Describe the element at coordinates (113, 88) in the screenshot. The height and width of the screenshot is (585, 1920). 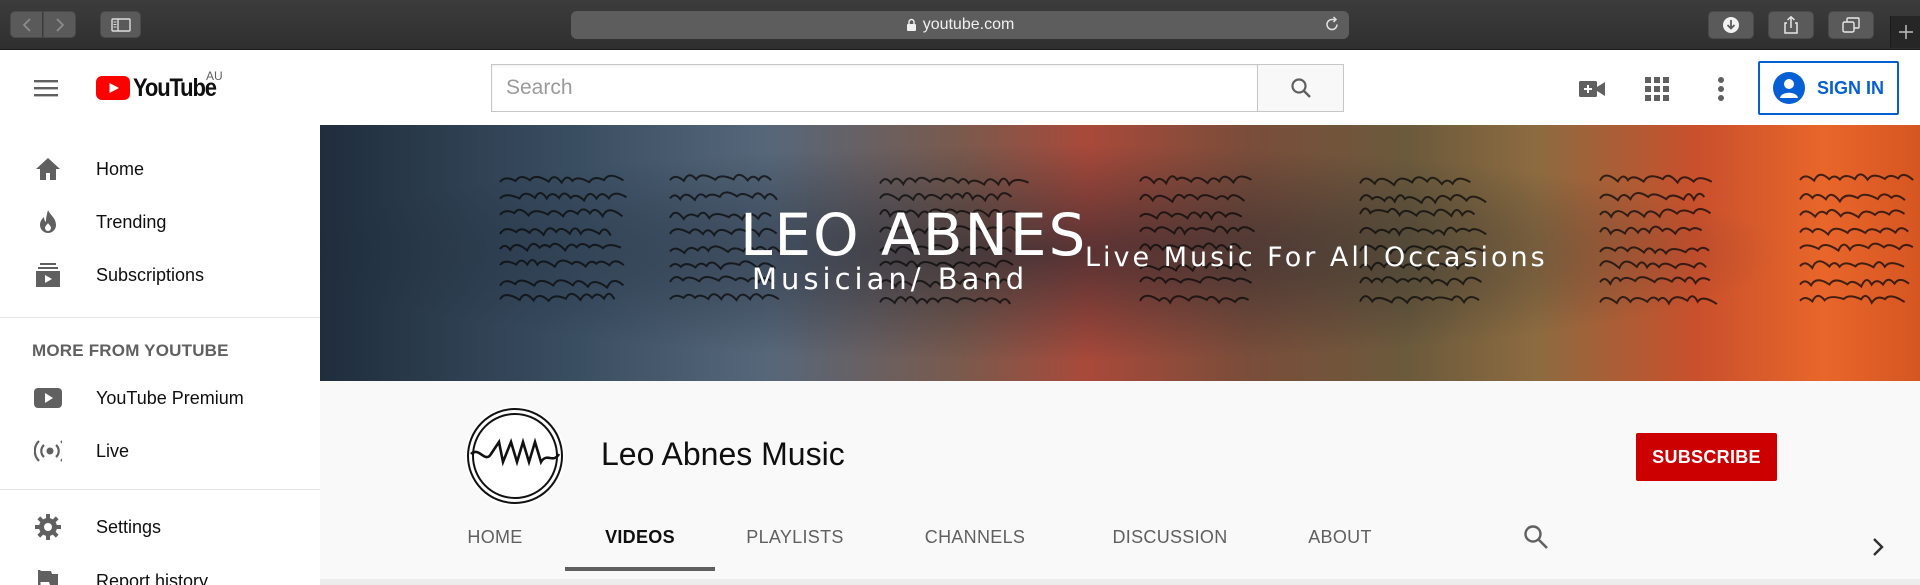
I see `youtube-logo-icon` at that location.